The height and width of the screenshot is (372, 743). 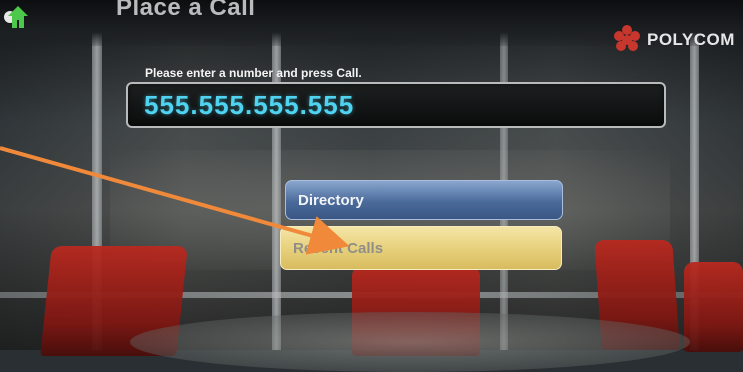 I want to click on polycom-logo-icon, so click(x=627, y=38).